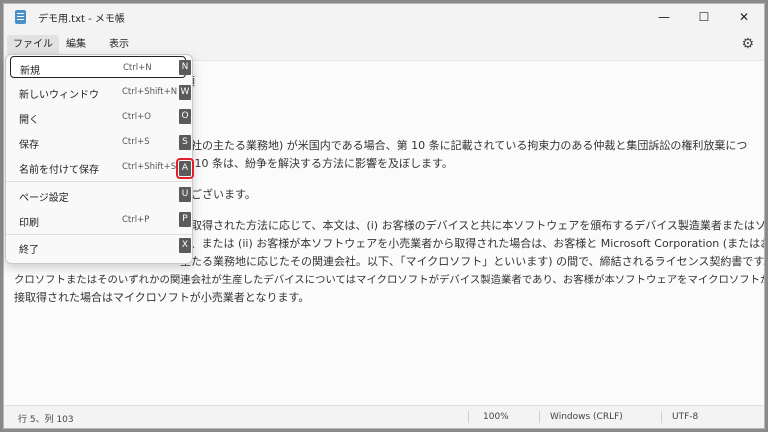 This screenshot has width=768, height=432. I want to click on menu-item-shortcut: Ctrl+Shift+S, so click(149, 167).